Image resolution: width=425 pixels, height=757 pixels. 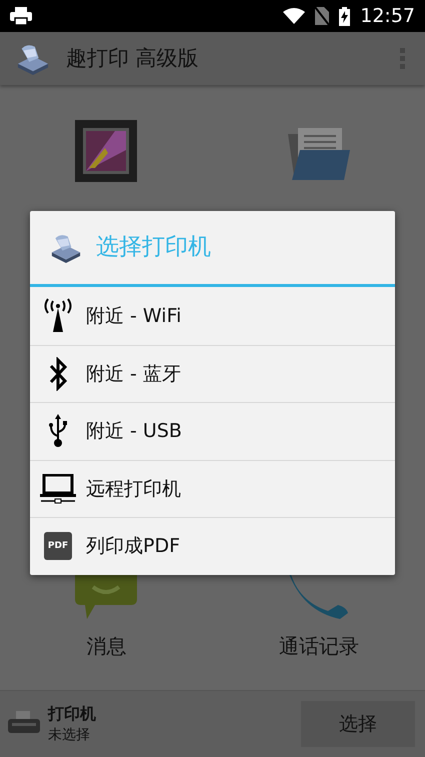 I want to click on wifi-signal-icon, so click(x=294, y=16).